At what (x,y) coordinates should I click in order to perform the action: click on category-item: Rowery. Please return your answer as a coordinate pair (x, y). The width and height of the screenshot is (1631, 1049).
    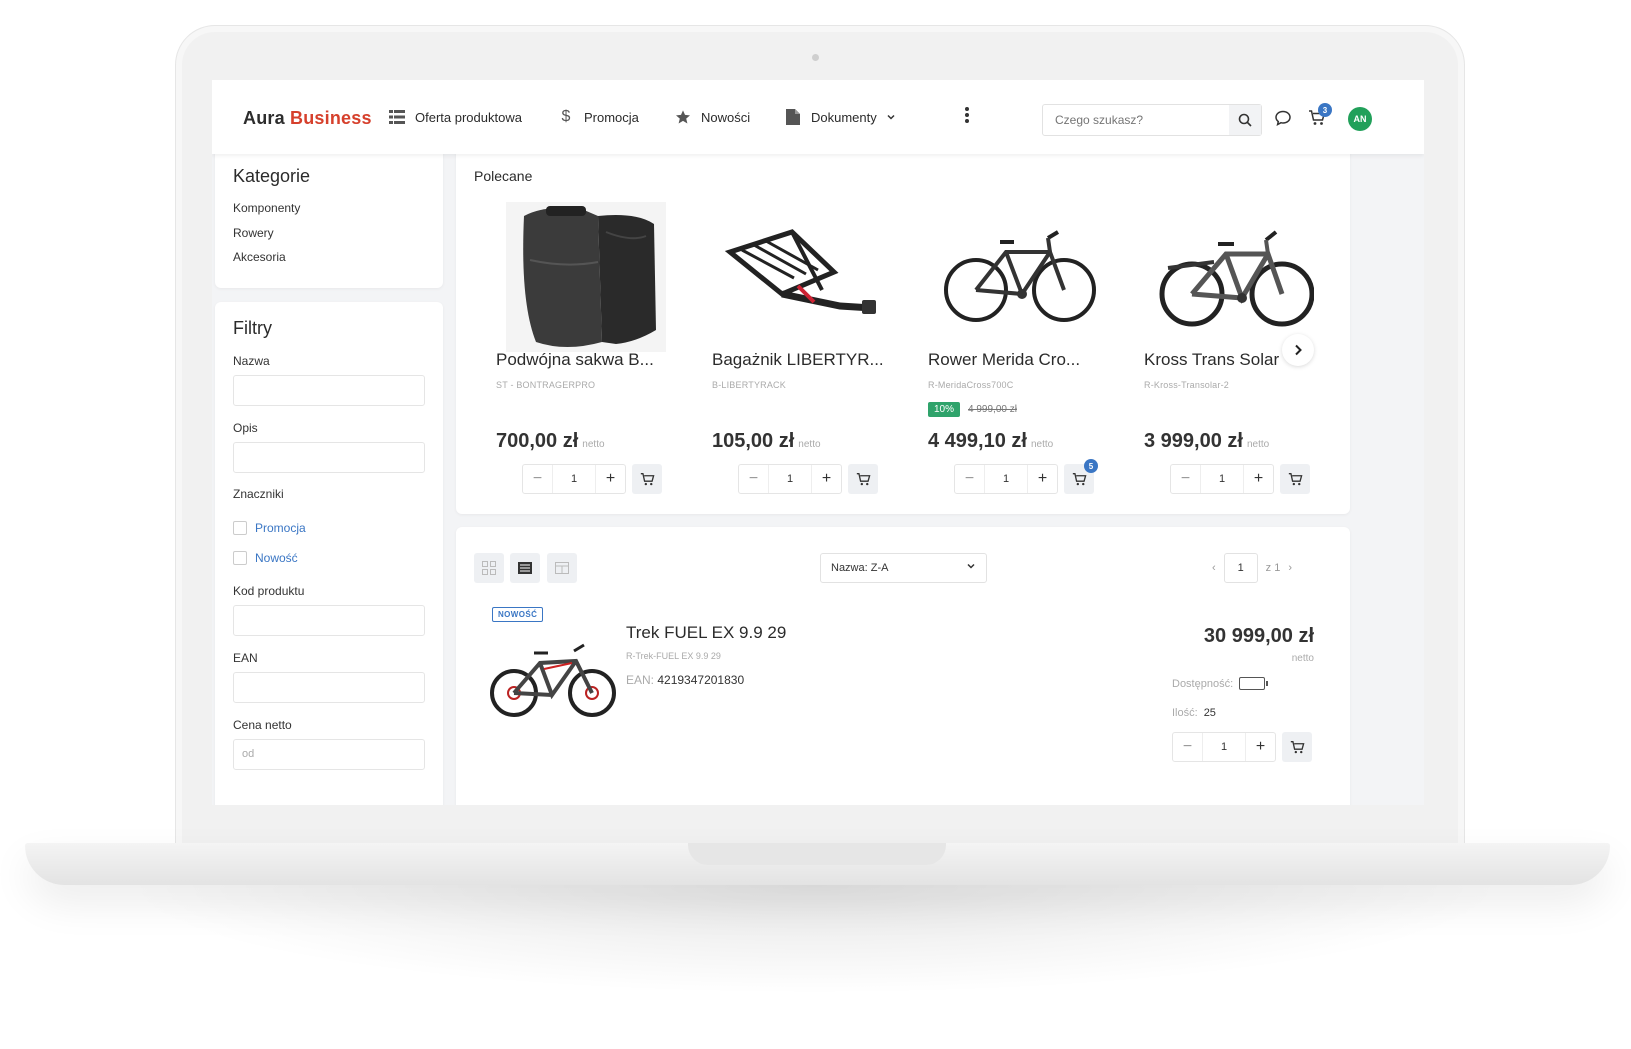
    Looking at the image, I should click on (266, 238).